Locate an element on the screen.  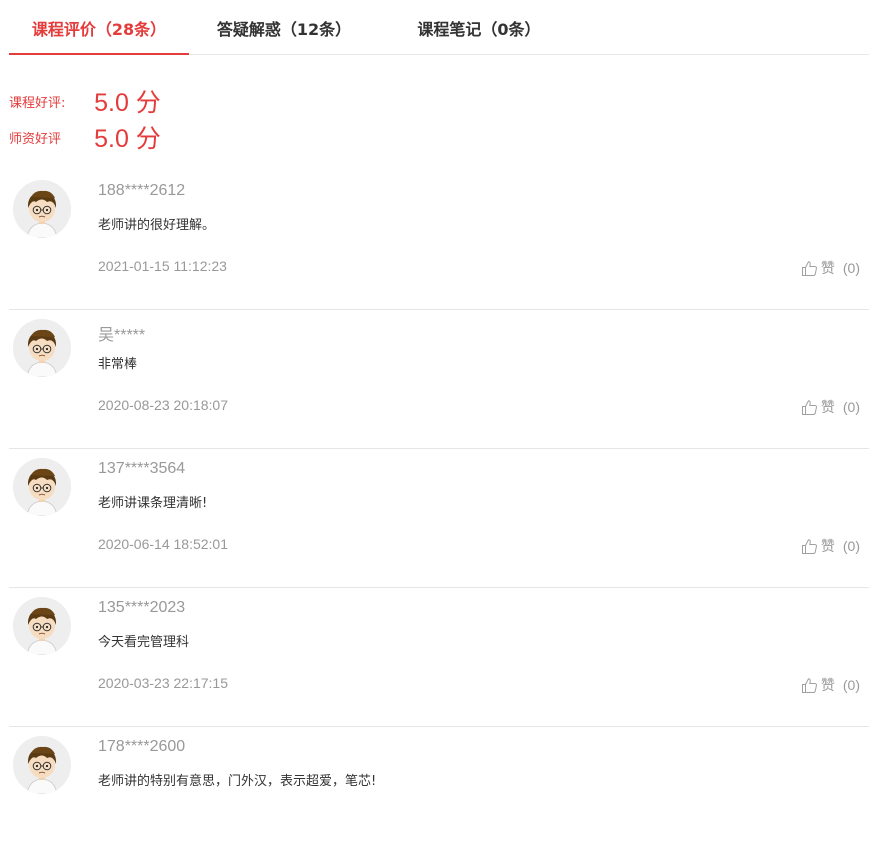
review-content: 老师讲的很好理解。 is located at coordinates (157, 225).